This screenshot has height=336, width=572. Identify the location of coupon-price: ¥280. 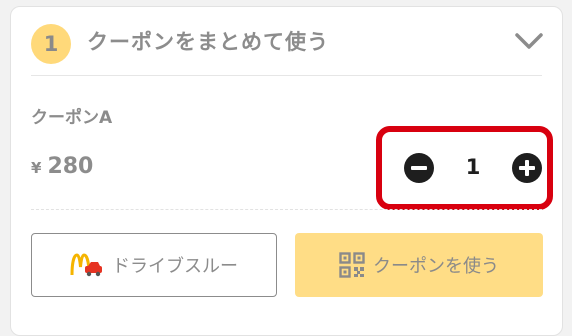
(62, 166).